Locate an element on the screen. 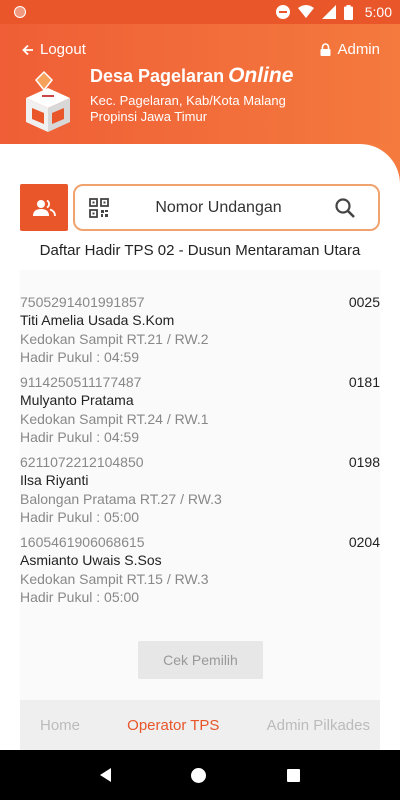  search-field: Nomor Undangan is located at coordinates (226, 207).